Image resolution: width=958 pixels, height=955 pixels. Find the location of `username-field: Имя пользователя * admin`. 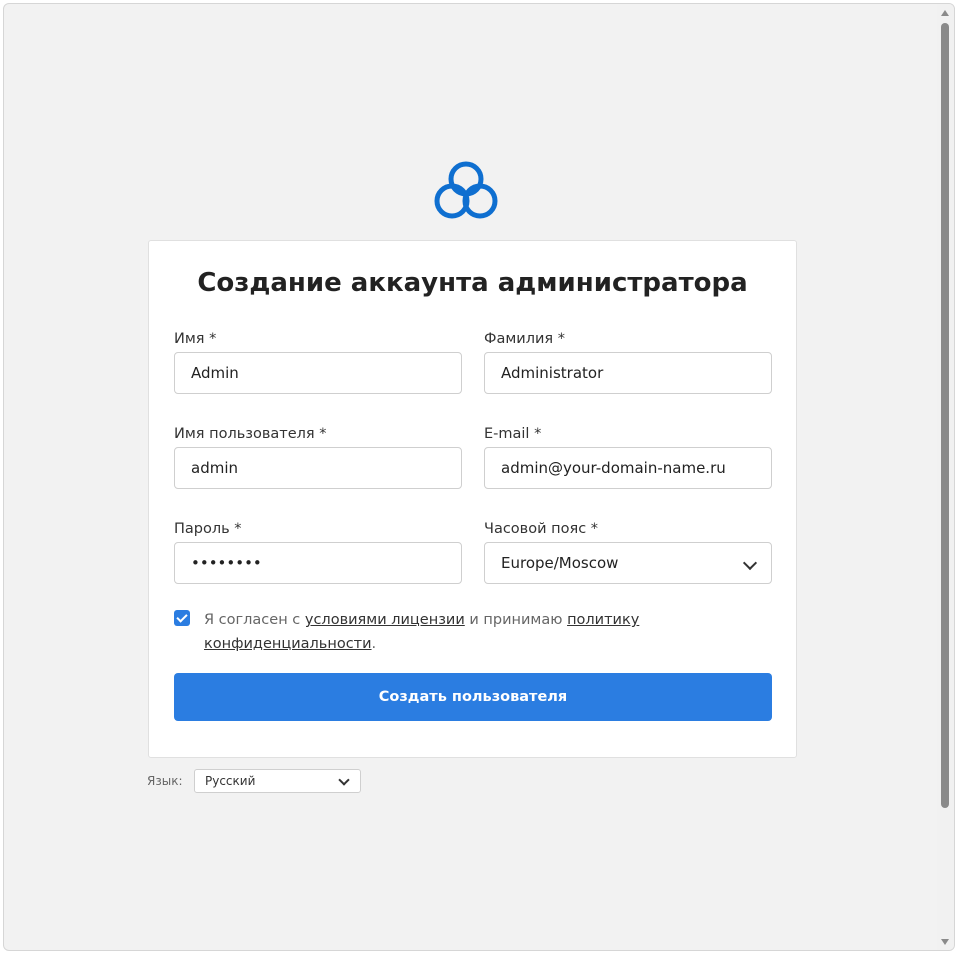

username-field: Имя пользователя * admin is located at coordinates (318, 457).